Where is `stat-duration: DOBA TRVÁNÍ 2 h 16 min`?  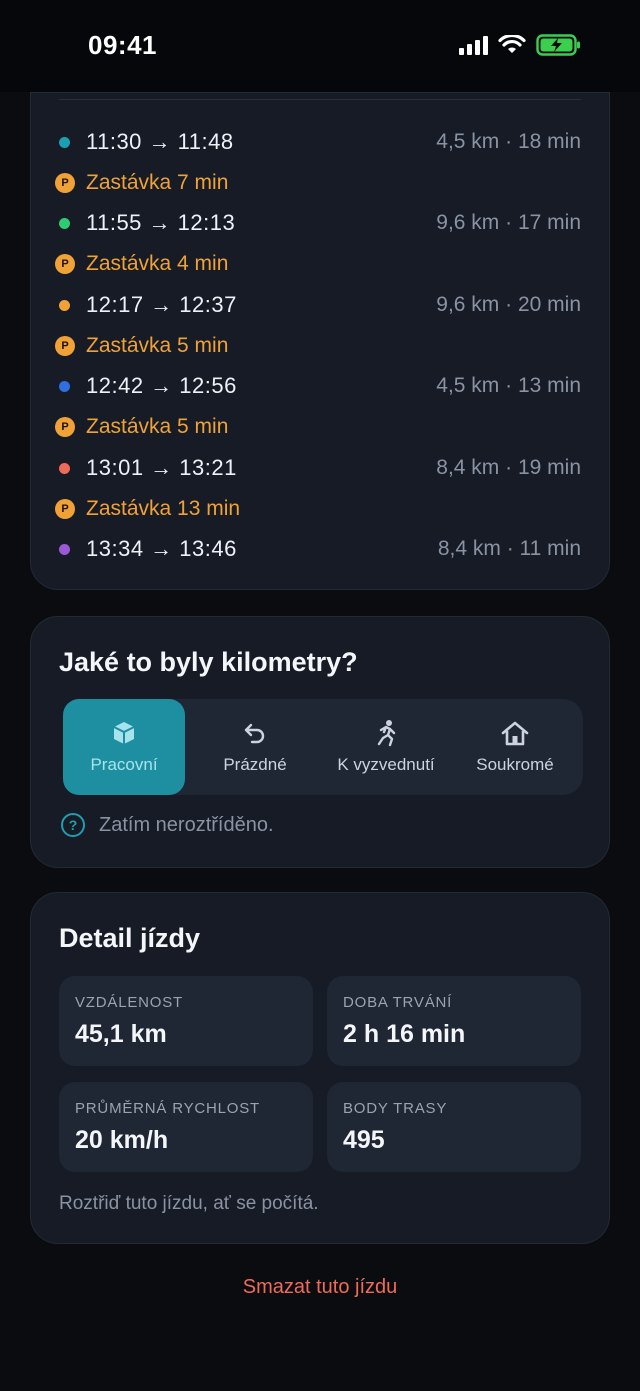 stat-duration: DOBA TRVÁNÍ 2 h 16 min is located at coordinates (454, 1021).